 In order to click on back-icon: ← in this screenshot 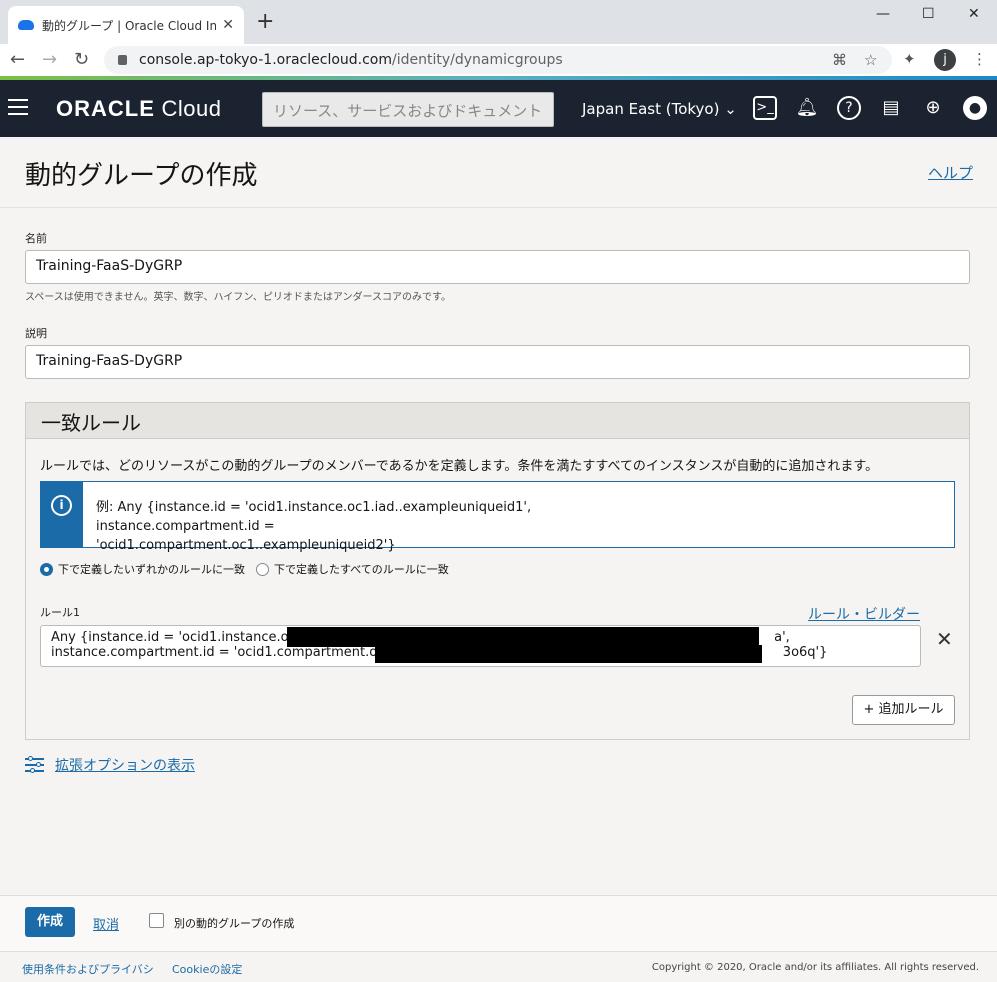, I will do `click(17, 59)`.